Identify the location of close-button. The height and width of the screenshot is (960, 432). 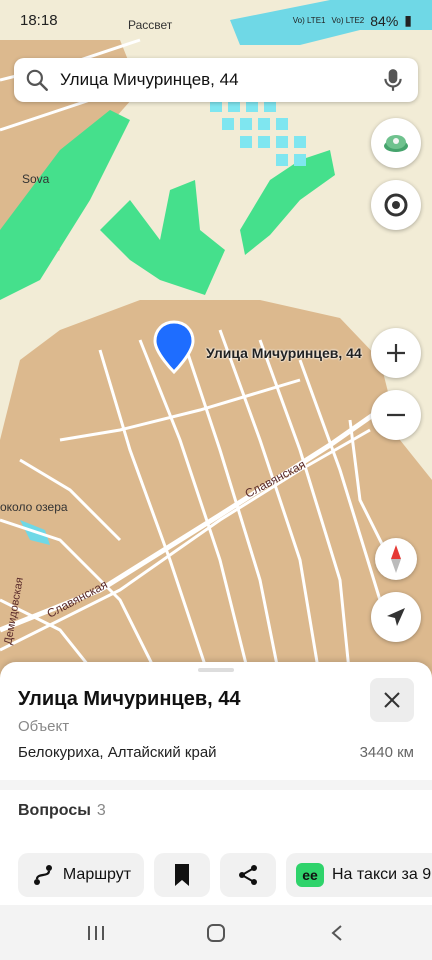
(392, 700).